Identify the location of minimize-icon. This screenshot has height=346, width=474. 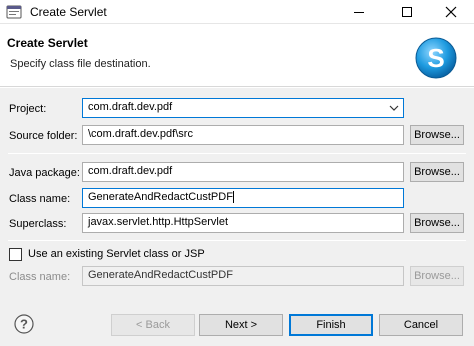
(359, 12).